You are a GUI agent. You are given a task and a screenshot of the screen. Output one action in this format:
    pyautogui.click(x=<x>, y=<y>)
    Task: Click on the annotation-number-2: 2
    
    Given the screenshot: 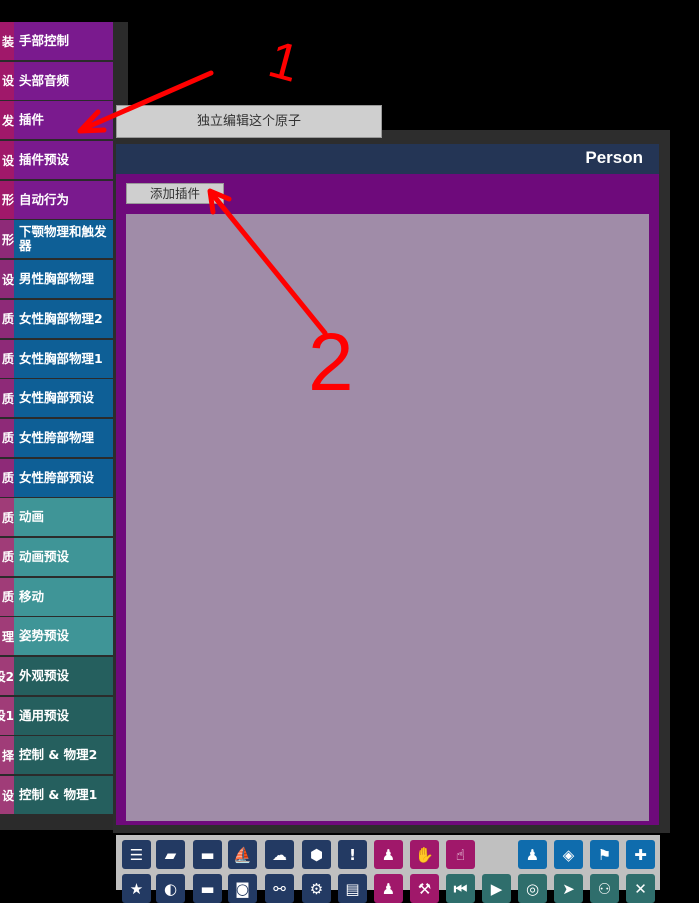 What is the action you would take?
    pyautogui.click(x=331, y=362)
    